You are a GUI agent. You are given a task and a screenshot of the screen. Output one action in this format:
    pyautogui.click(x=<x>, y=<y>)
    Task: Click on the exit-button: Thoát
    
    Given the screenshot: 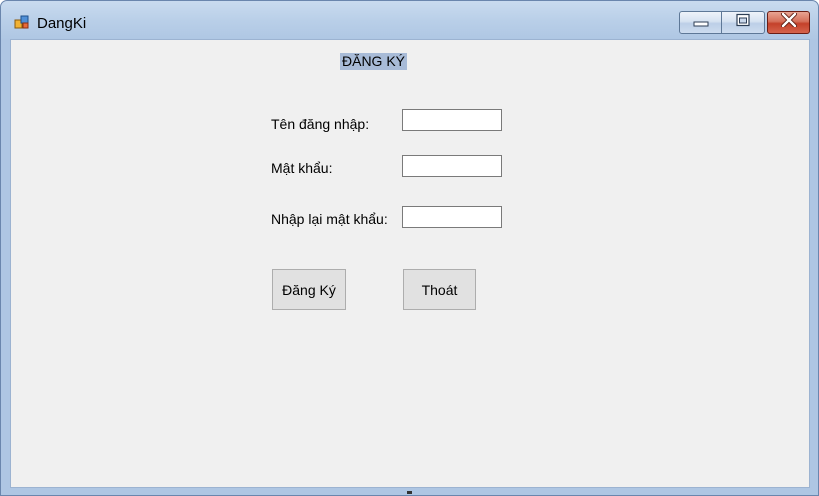 What is the action you would take?
    pyautogui.click(x=439, y=289)
    